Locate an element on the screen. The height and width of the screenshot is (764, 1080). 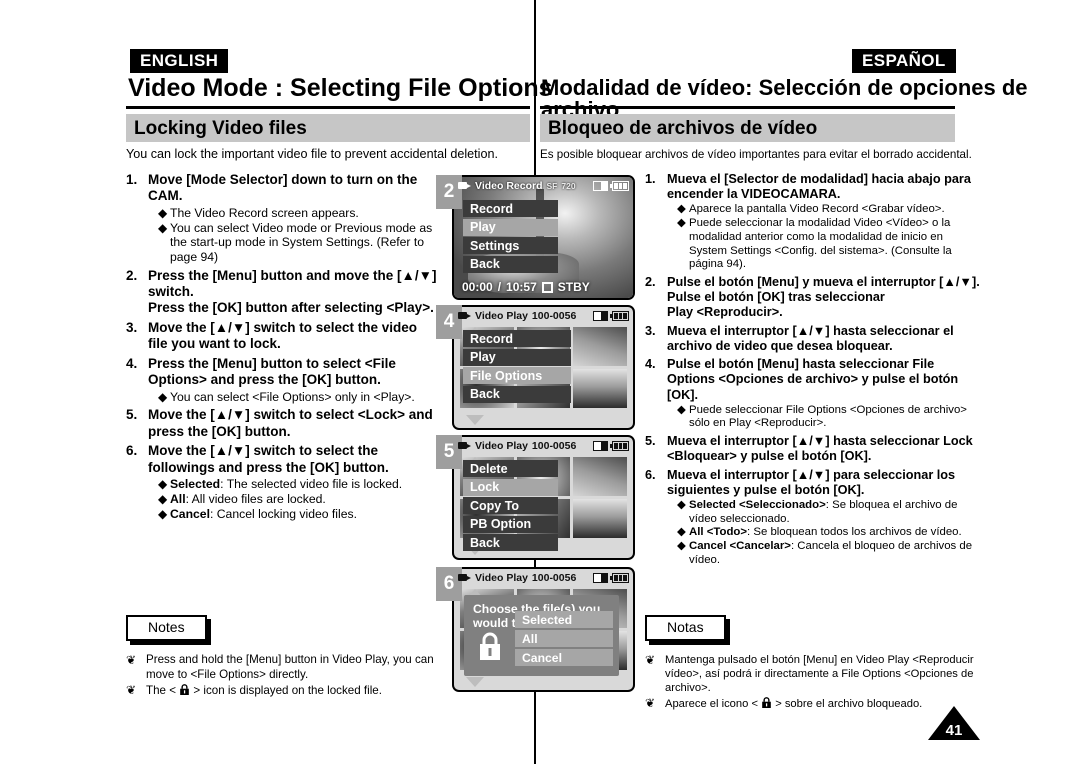
dialog-option-selected: Selected is located at coordinates (564, 619).